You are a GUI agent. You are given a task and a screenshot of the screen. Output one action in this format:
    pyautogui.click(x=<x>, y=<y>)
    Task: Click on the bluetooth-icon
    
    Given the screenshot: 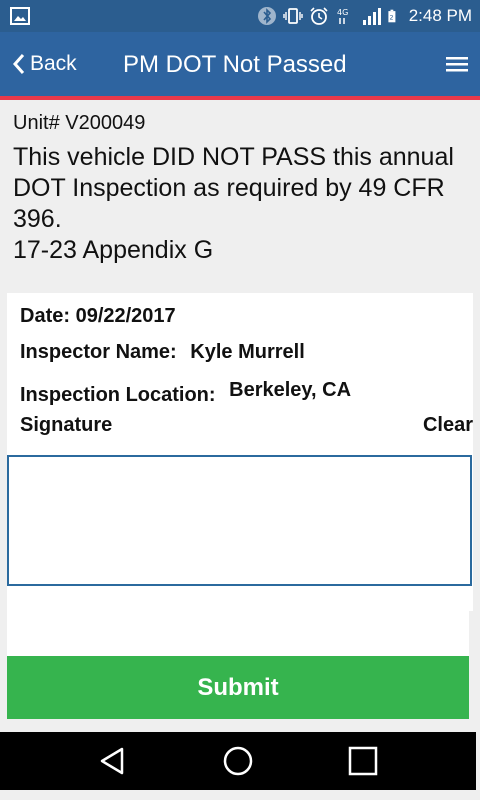 What is the action you would take?
    pyautogui.click(x=266, y=16)
    